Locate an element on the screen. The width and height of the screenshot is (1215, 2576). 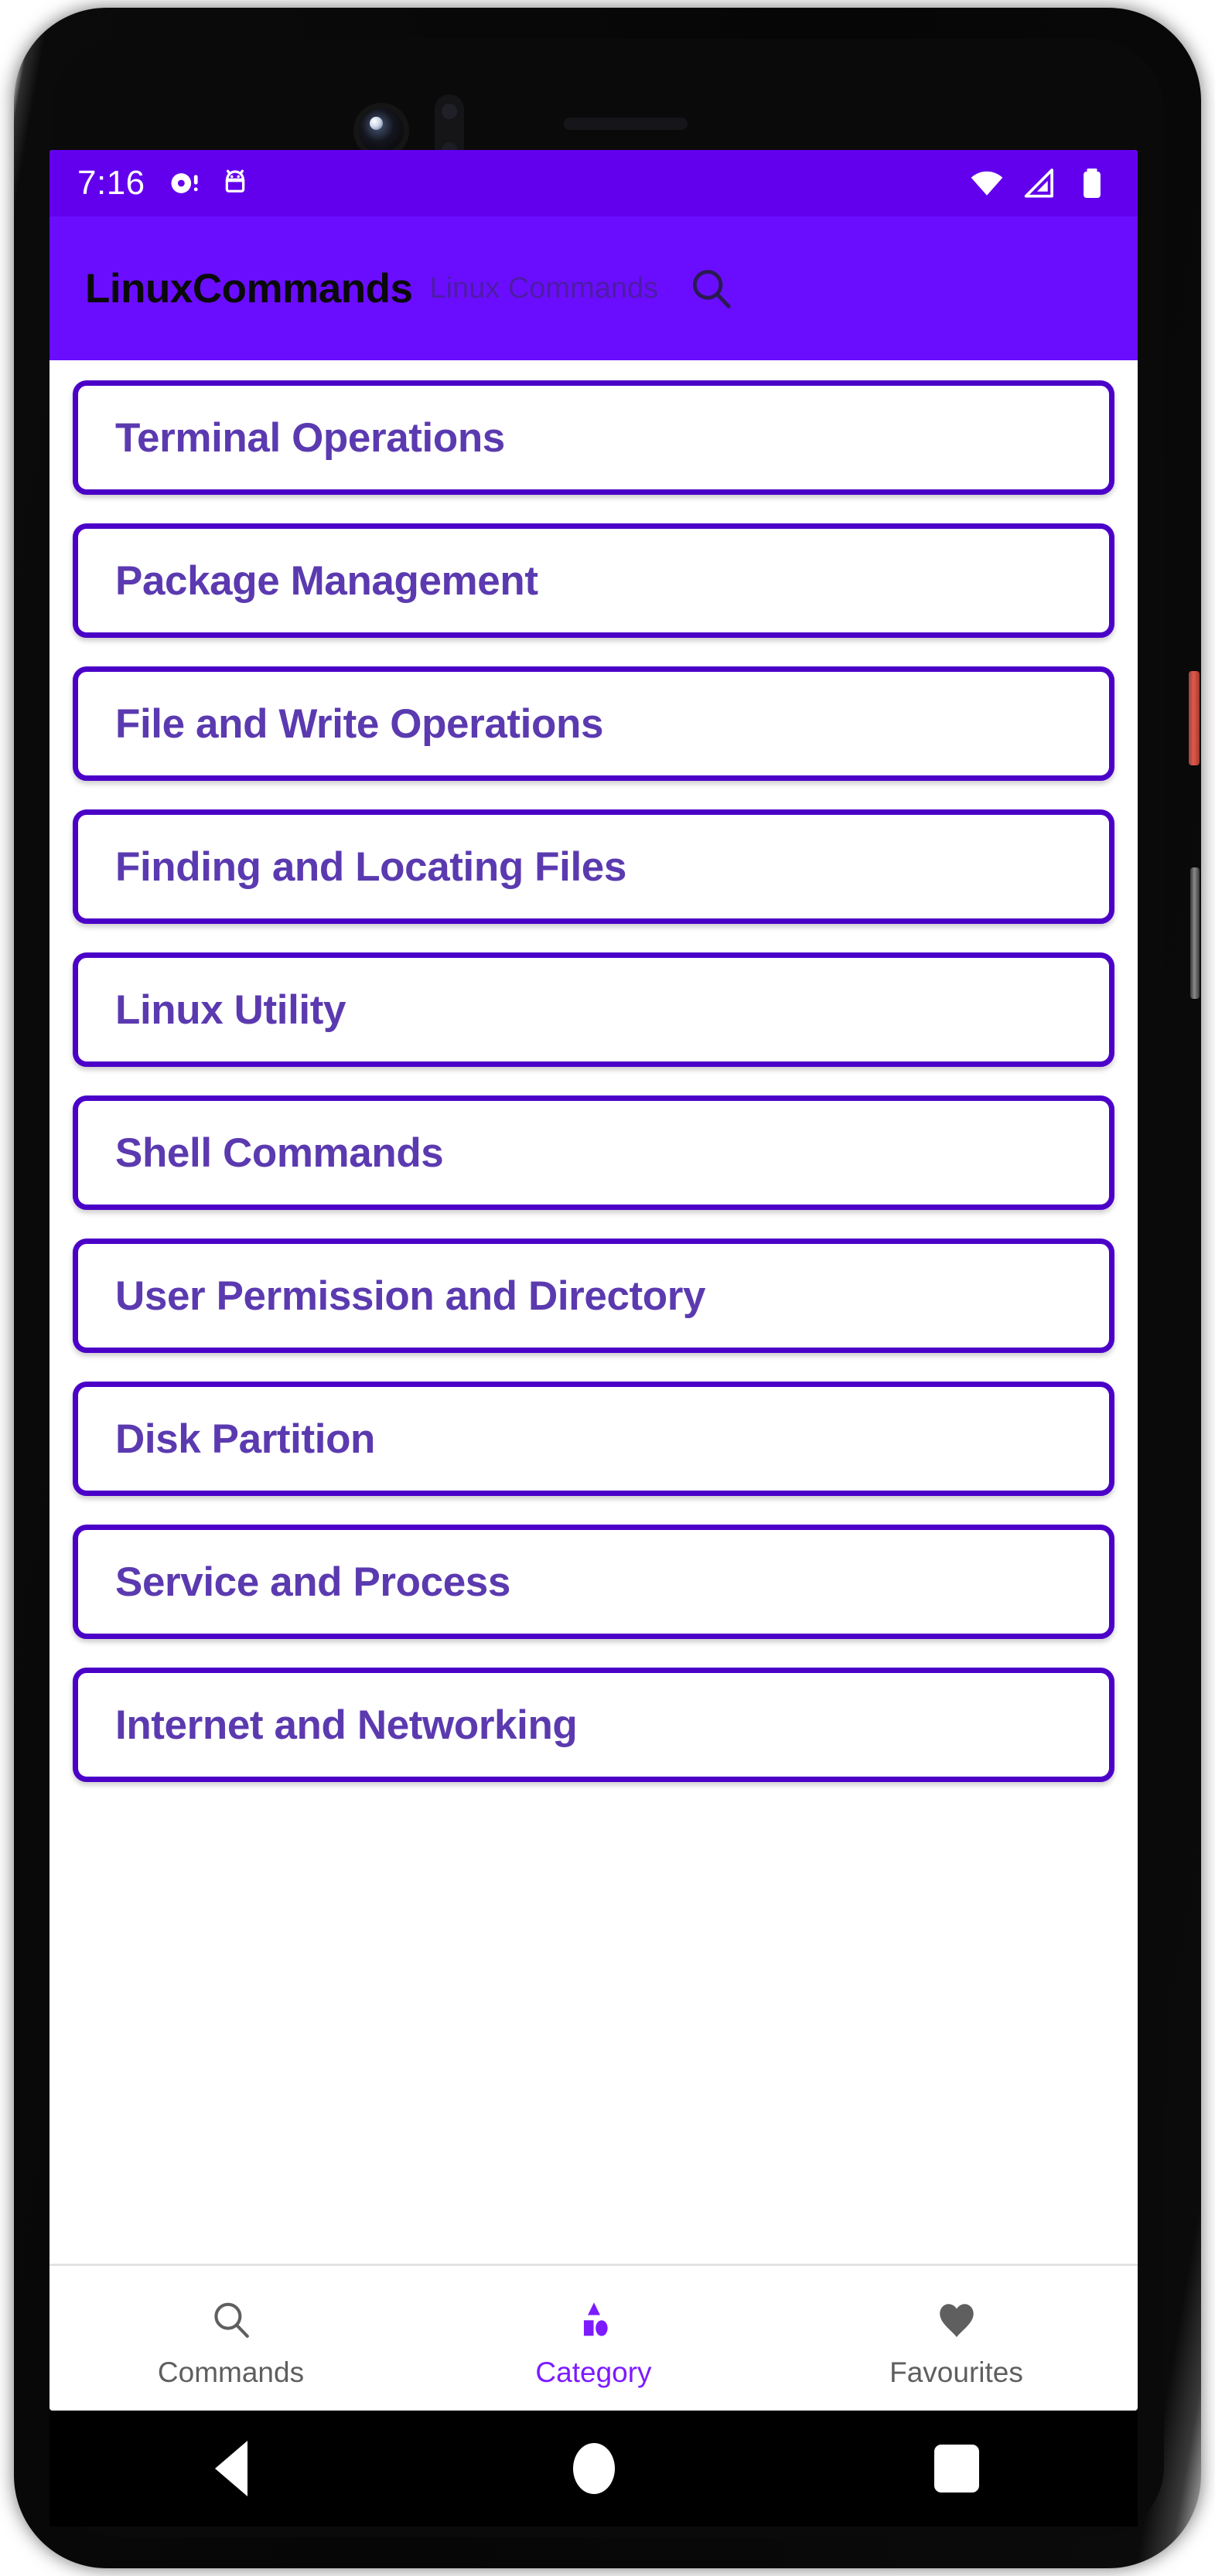
category-card-terminal-operations: Terminal Operations is located at coordinates (593, 437).